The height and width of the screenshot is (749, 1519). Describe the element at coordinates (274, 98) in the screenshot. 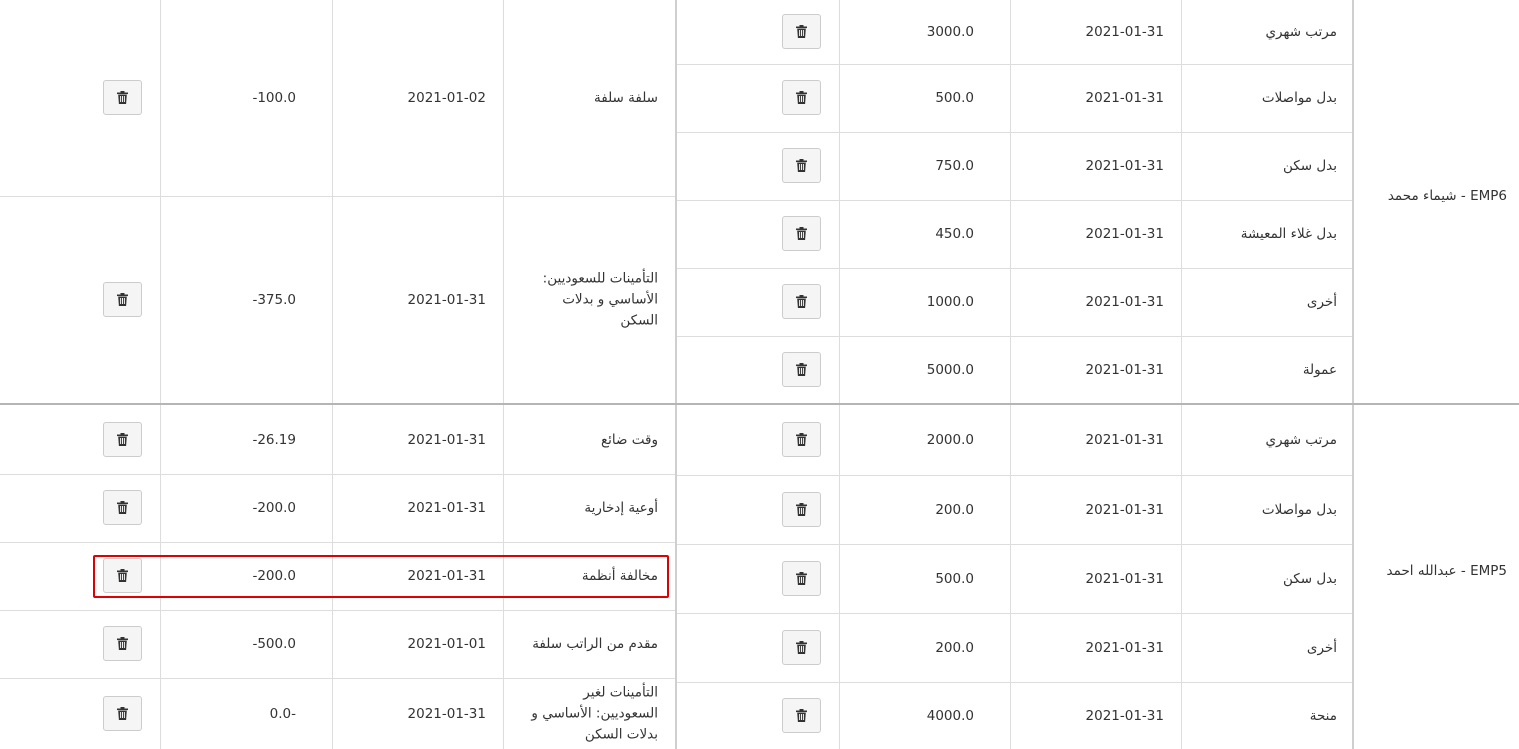

I see `deduction-amount: -100.0` at that location.